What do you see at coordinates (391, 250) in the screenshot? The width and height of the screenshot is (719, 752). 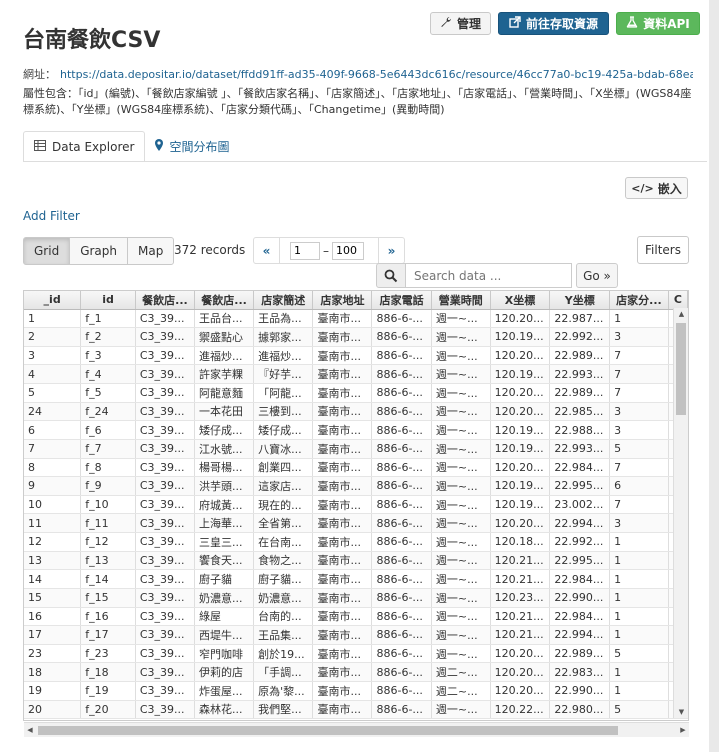 I see `pager-next-button: »` at bounding box center [391, 250].